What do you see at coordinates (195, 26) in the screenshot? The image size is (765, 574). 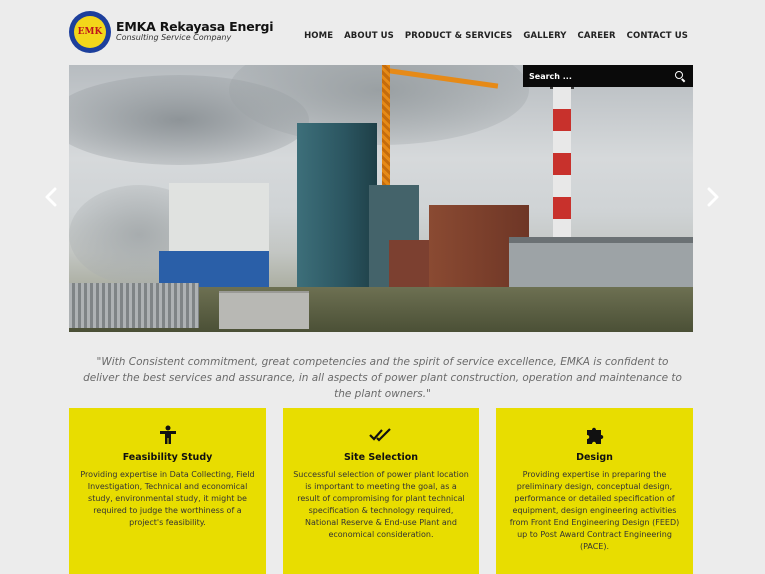 I see `brand-name: EMKA Rekayasa Energi` at bounding box center [195, 26].